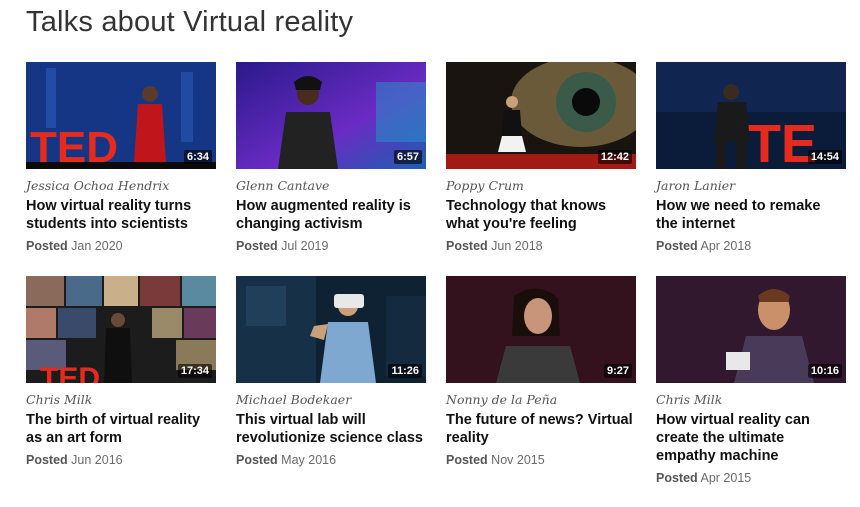 The height and width of the screenshot is (507, 860). Describe the element at coordinates (541, 429) in the screenshot. I see `talk-title: The future of news? Virtual reality` at that location.